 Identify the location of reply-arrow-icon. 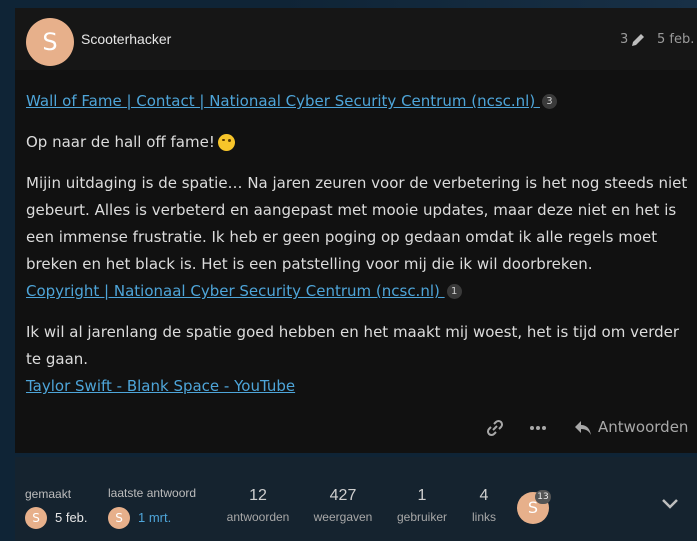
(583, 428).